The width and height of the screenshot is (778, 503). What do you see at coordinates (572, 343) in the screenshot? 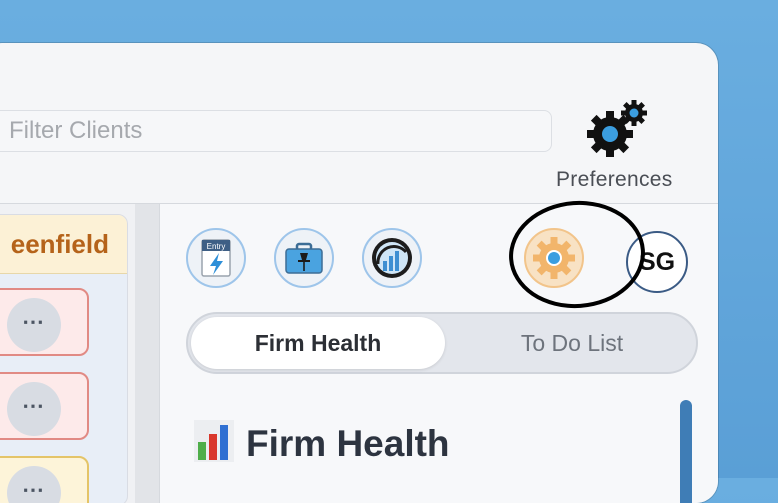
I see `tab-to-do-list: To Do List` at bounding box center [572, 343].